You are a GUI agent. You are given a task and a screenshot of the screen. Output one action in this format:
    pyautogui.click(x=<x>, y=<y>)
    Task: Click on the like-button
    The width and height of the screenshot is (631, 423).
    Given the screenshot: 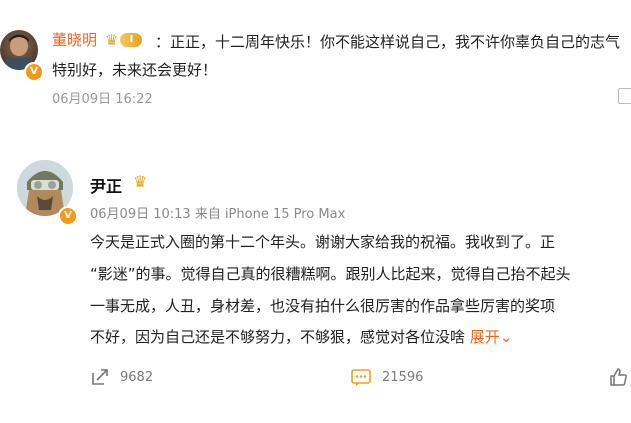 What is the action you would take?
    pyautogui.click(x=619, y=377)
    